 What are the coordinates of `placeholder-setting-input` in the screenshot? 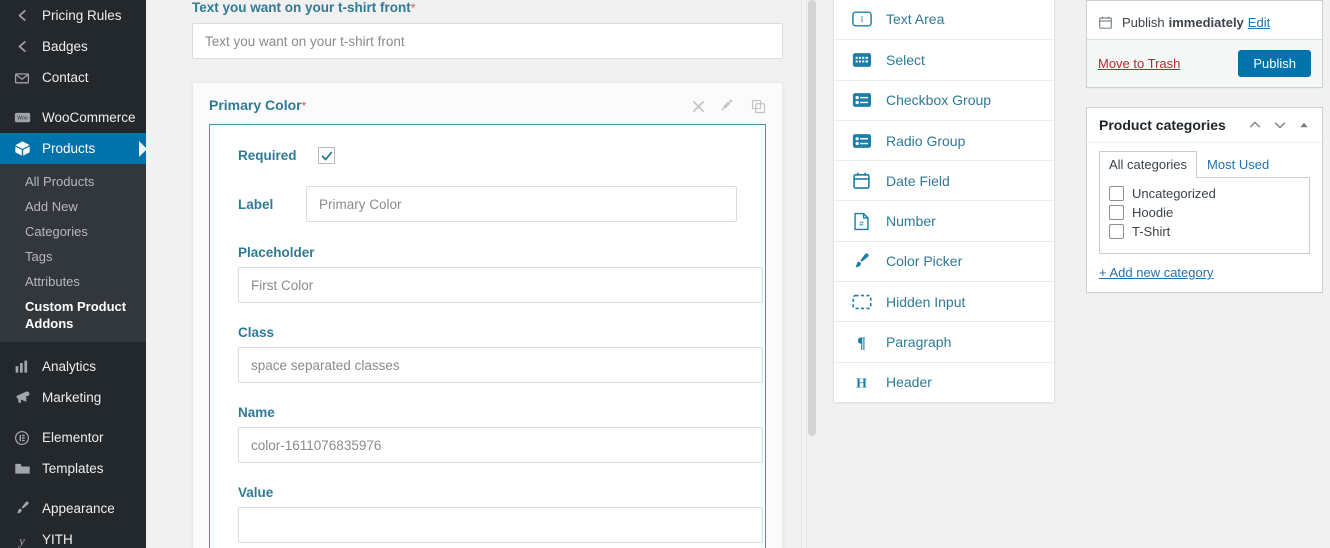 It's located at (500, 285).